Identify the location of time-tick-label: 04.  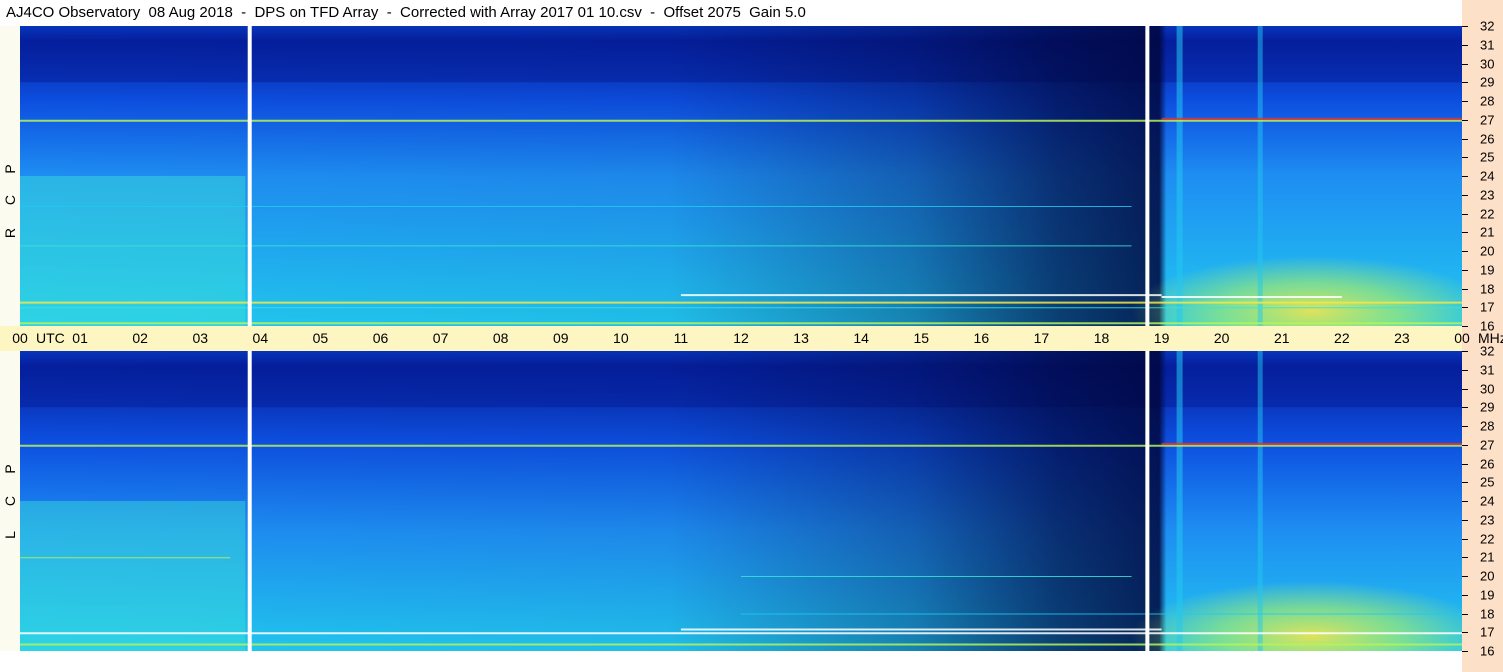
(260, 338).